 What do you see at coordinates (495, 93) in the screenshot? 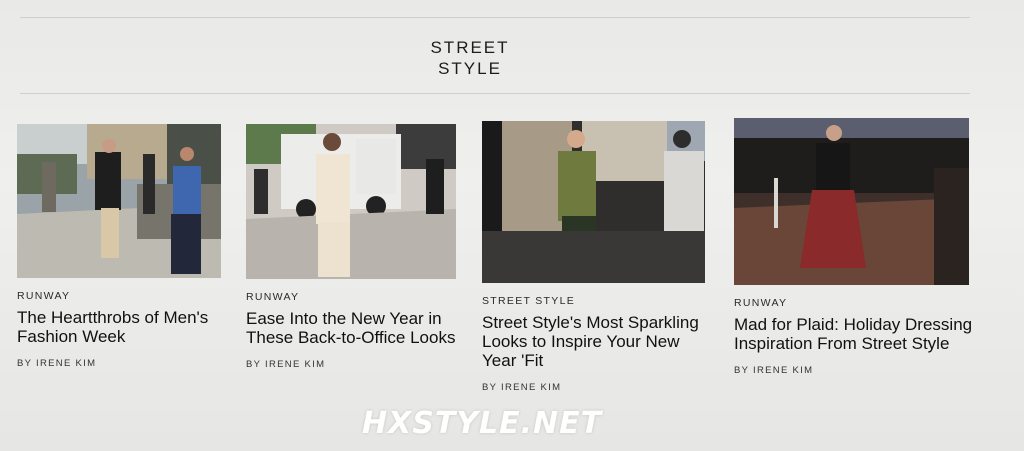
I see `section-divider` at bounding box center [495, 93].